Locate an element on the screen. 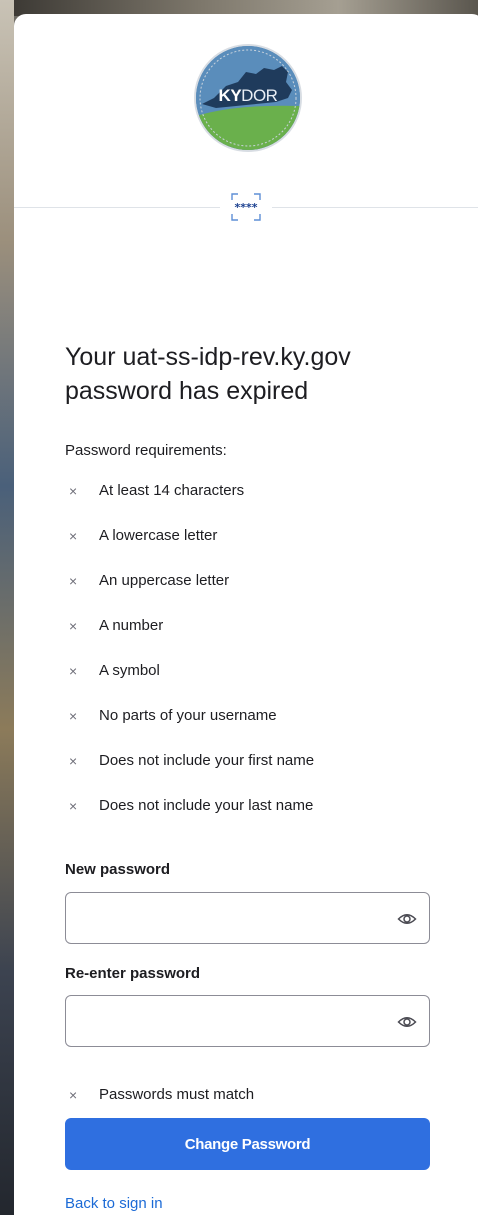  requirement-item: × Does not include your last name is located at coordinates (189, 817).